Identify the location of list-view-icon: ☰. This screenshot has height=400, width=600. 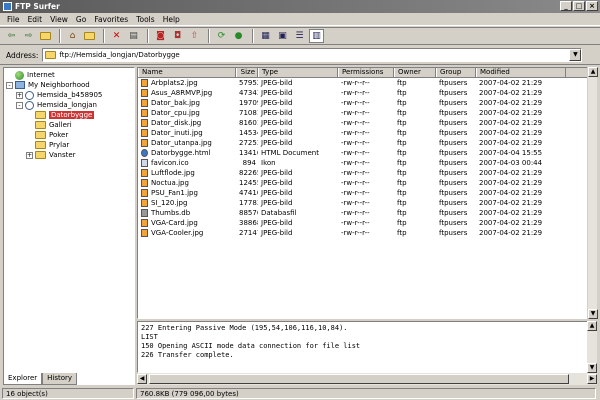
(299, 36).